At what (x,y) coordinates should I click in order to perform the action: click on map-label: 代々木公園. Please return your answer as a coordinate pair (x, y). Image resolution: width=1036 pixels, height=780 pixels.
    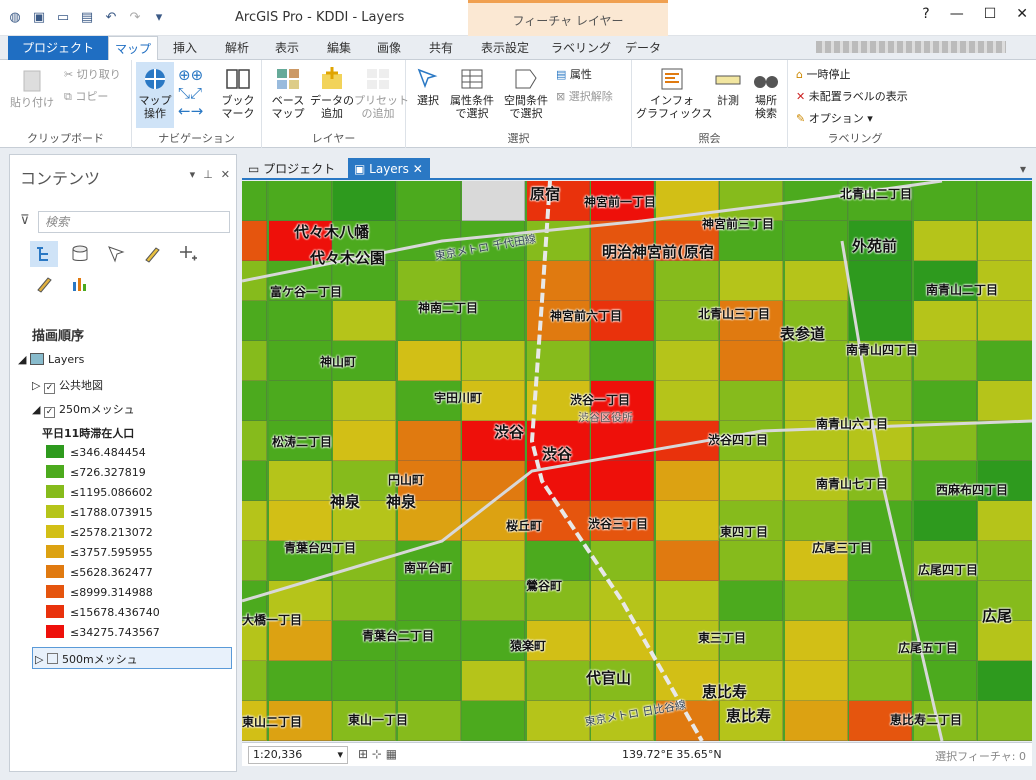
    Looking at the image, I should click on (348, 258).